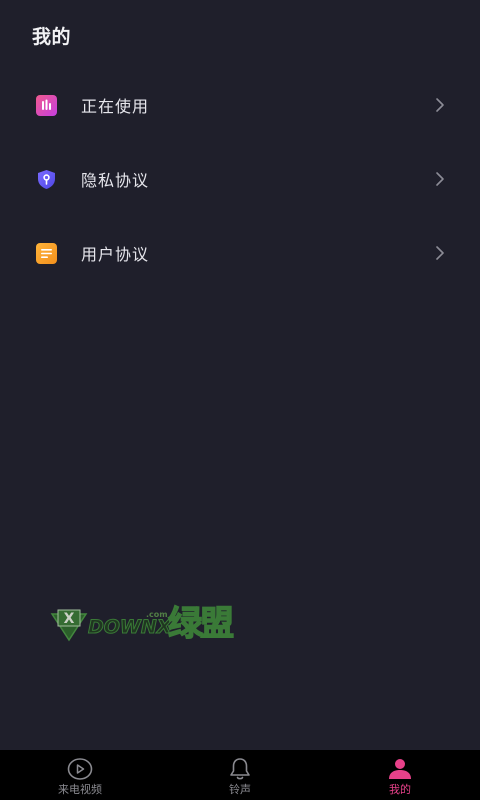  I want to click on watermark-cn-text: 绿盟, so click(200, 623).